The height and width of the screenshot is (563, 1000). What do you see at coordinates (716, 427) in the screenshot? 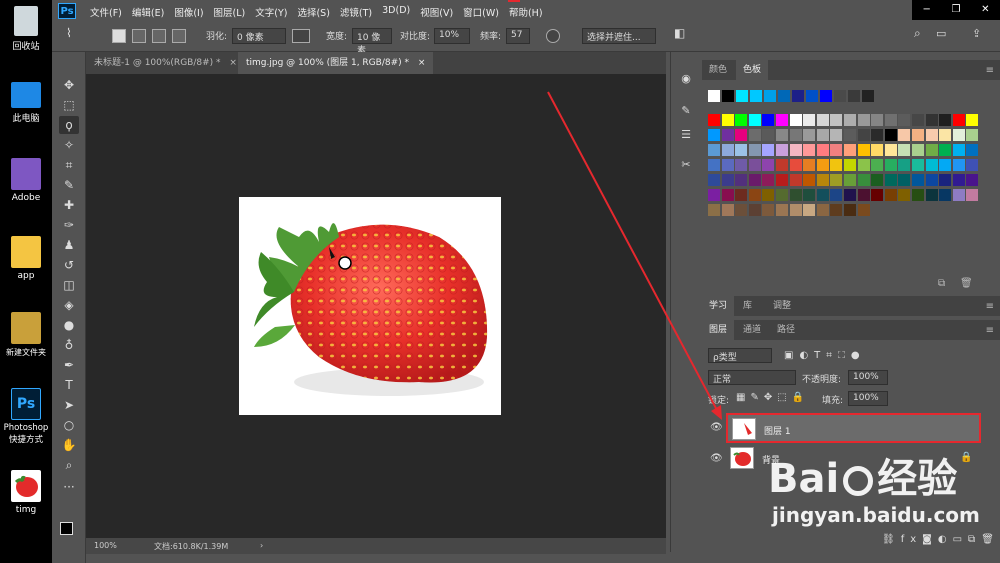
I see `visibility-eye-icon: 👁` at bounding box center [716, 427].